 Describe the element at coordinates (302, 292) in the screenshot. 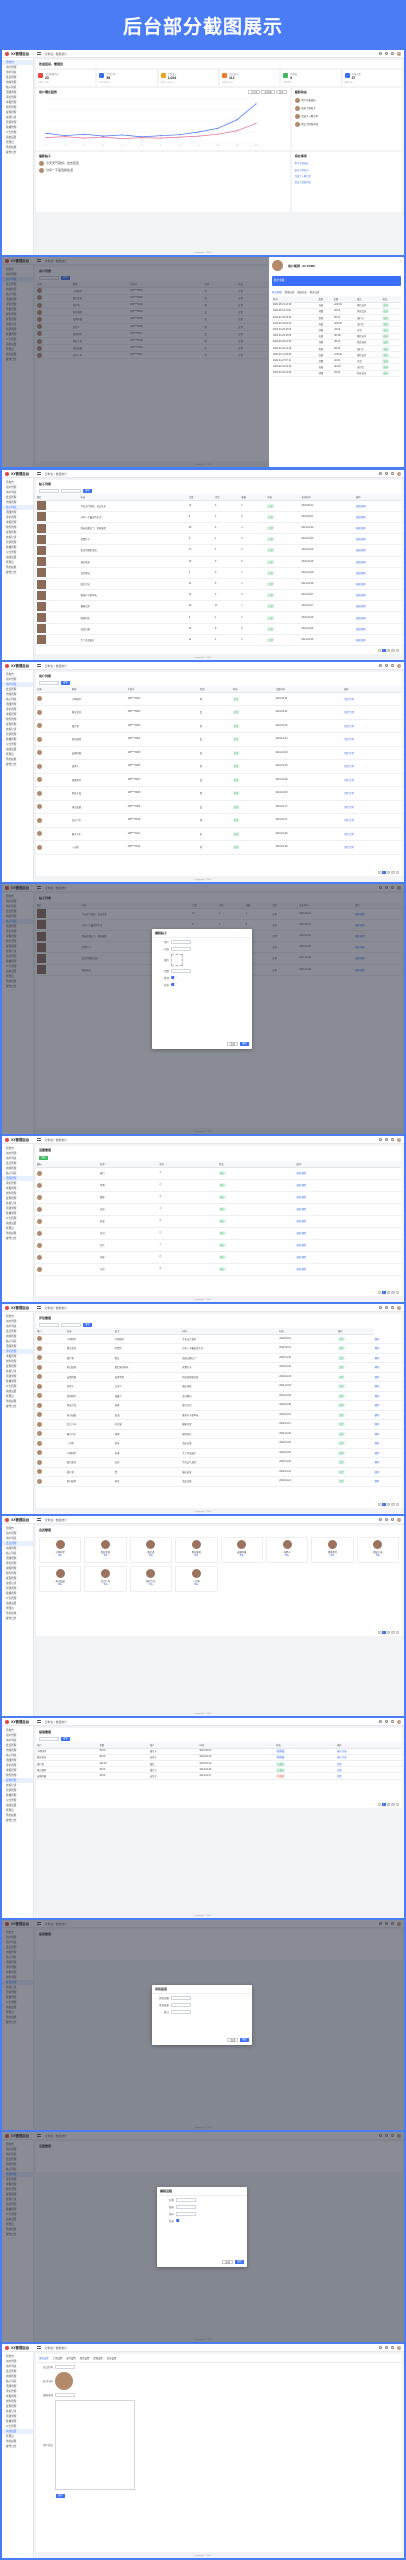

I see `balance-tab: 充值记录` at that location.